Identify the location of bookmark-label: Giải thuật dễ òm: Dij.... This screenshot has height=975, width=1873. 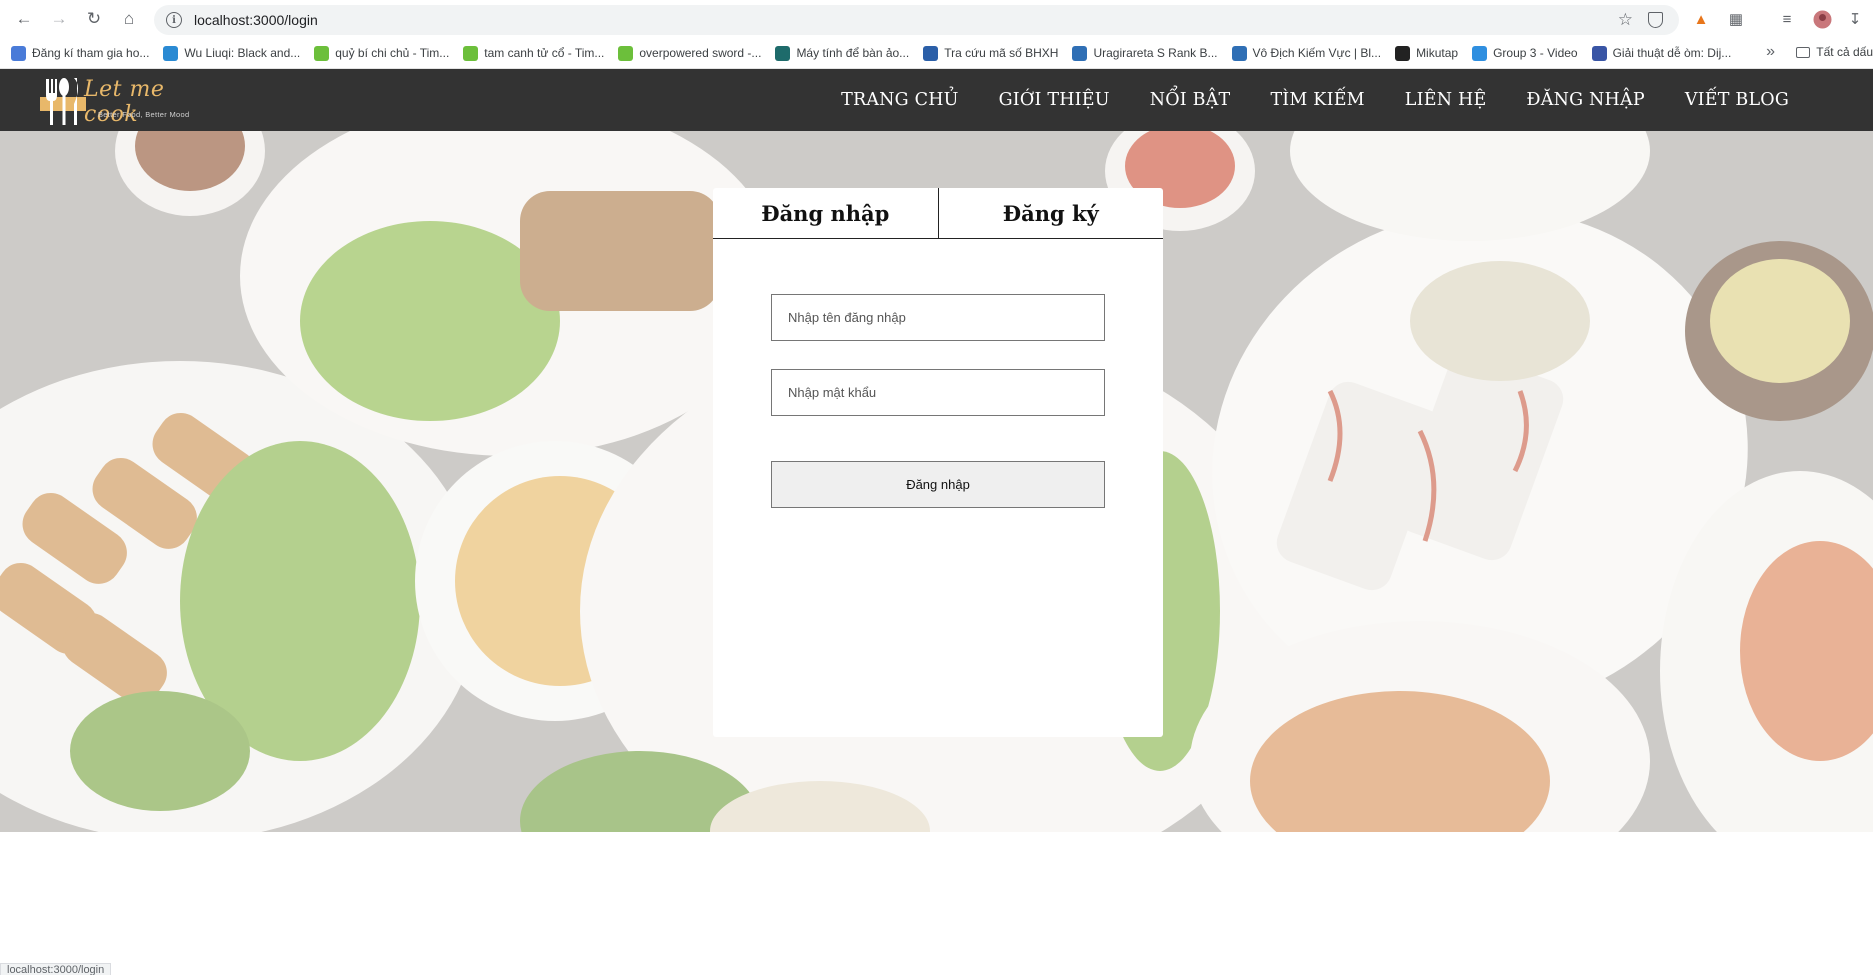
(1672, 53).